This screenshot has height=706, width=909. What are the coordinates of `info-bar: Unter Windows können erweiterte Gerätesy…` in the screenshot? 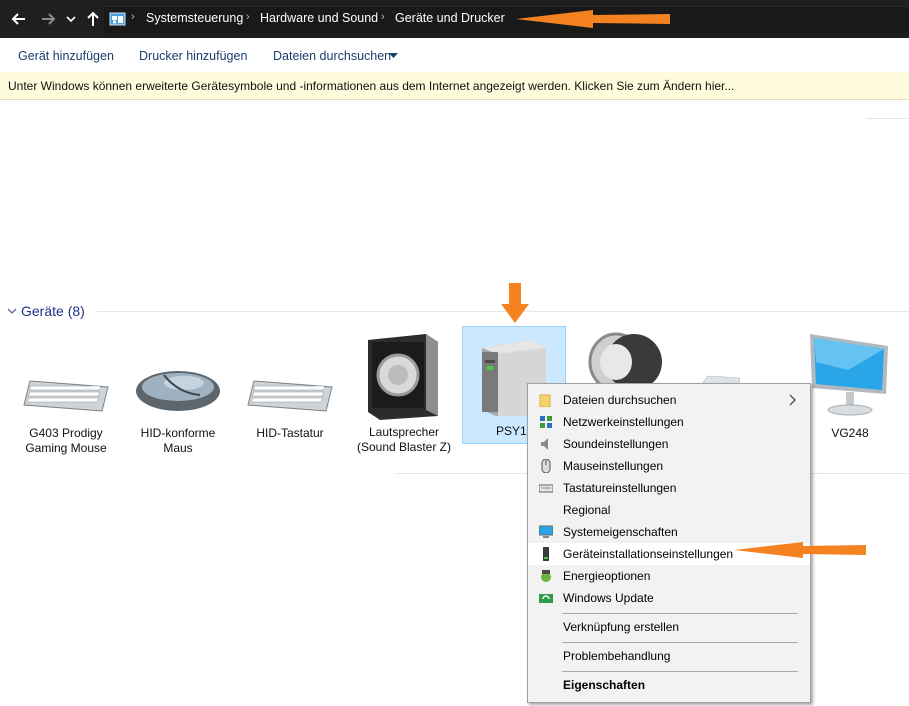 It's located at (454, 86).